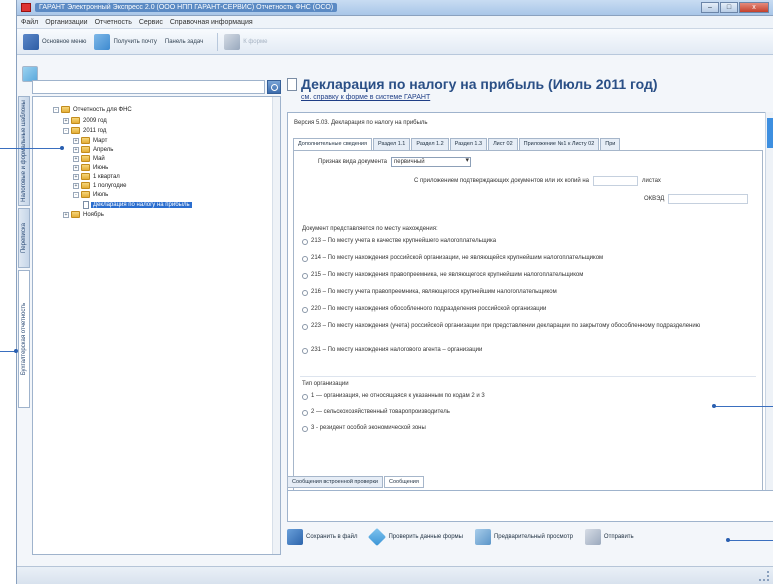 The height and width of the screenshot is (584, 773). I want to click on menu-file: Файл, so click(29, 22).